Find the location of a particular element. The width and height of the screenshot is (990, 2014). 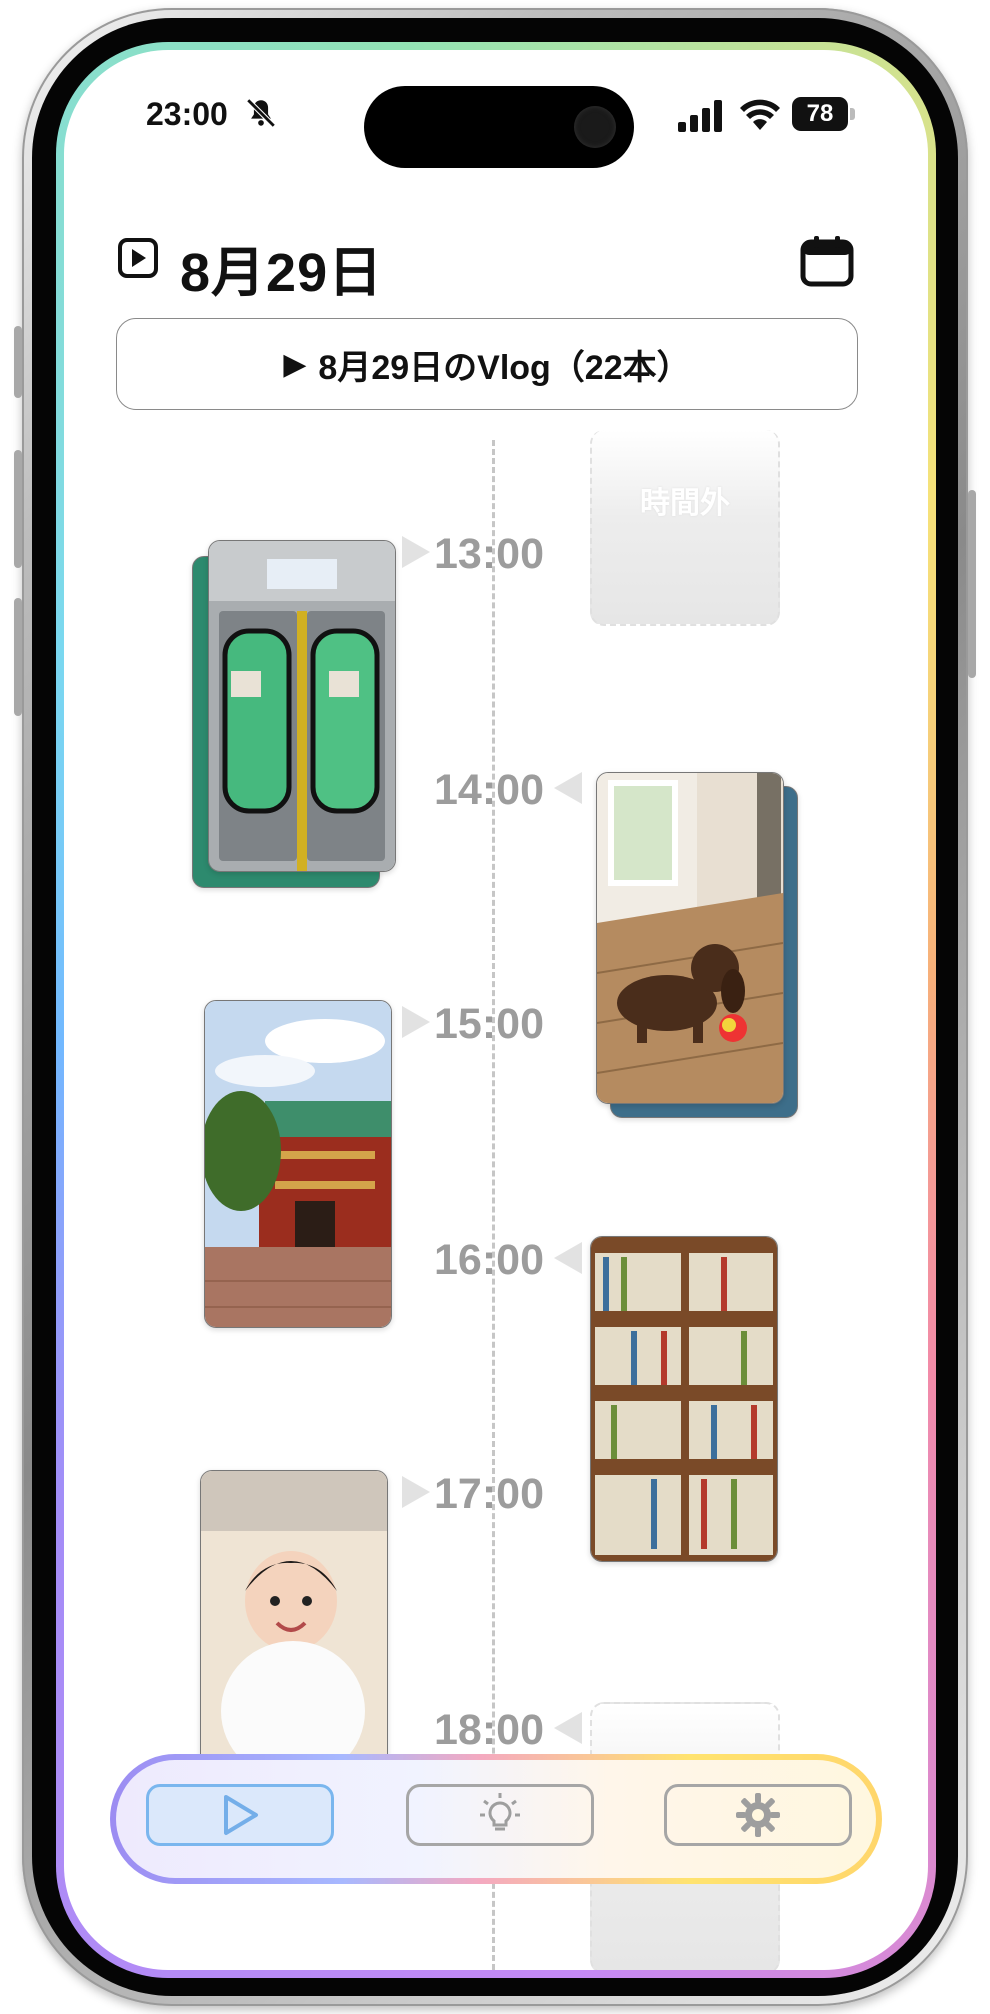

play-arrow-icon: ▶ is located at coordinates (295, 364).